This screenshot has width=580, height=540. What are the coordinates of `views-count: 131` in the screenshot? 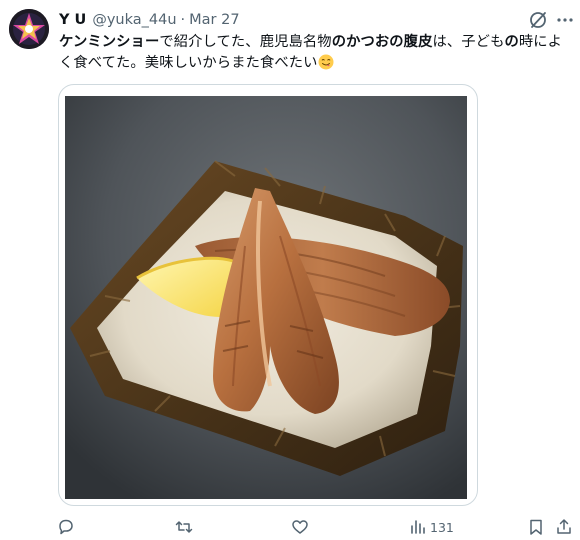 It's located at (442, 527).